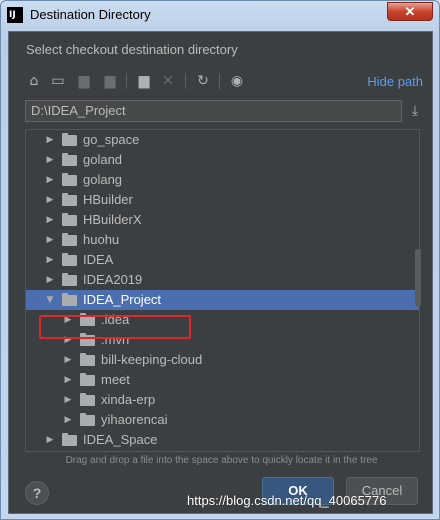  I want to click on tree-row: ▶ bill-keeping-cloud, so click(222, 360).